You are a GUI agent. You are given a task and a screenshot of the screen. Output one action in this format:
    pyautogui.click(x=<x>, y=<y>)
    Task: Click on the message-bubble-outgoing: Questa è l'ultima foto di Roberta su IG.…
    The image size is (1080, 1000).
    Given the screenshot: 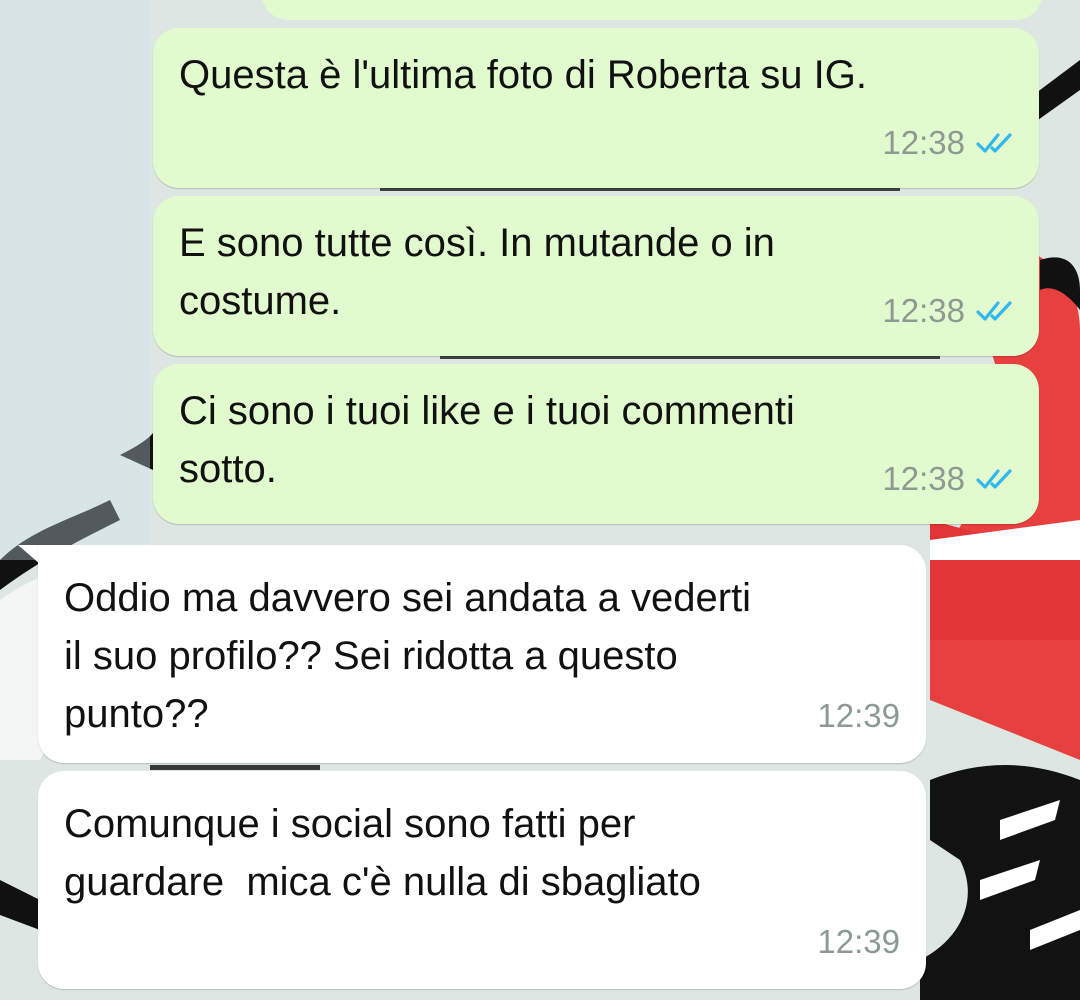 What is the action you would take?
    pyautogui.click(x=596, y=108)
    